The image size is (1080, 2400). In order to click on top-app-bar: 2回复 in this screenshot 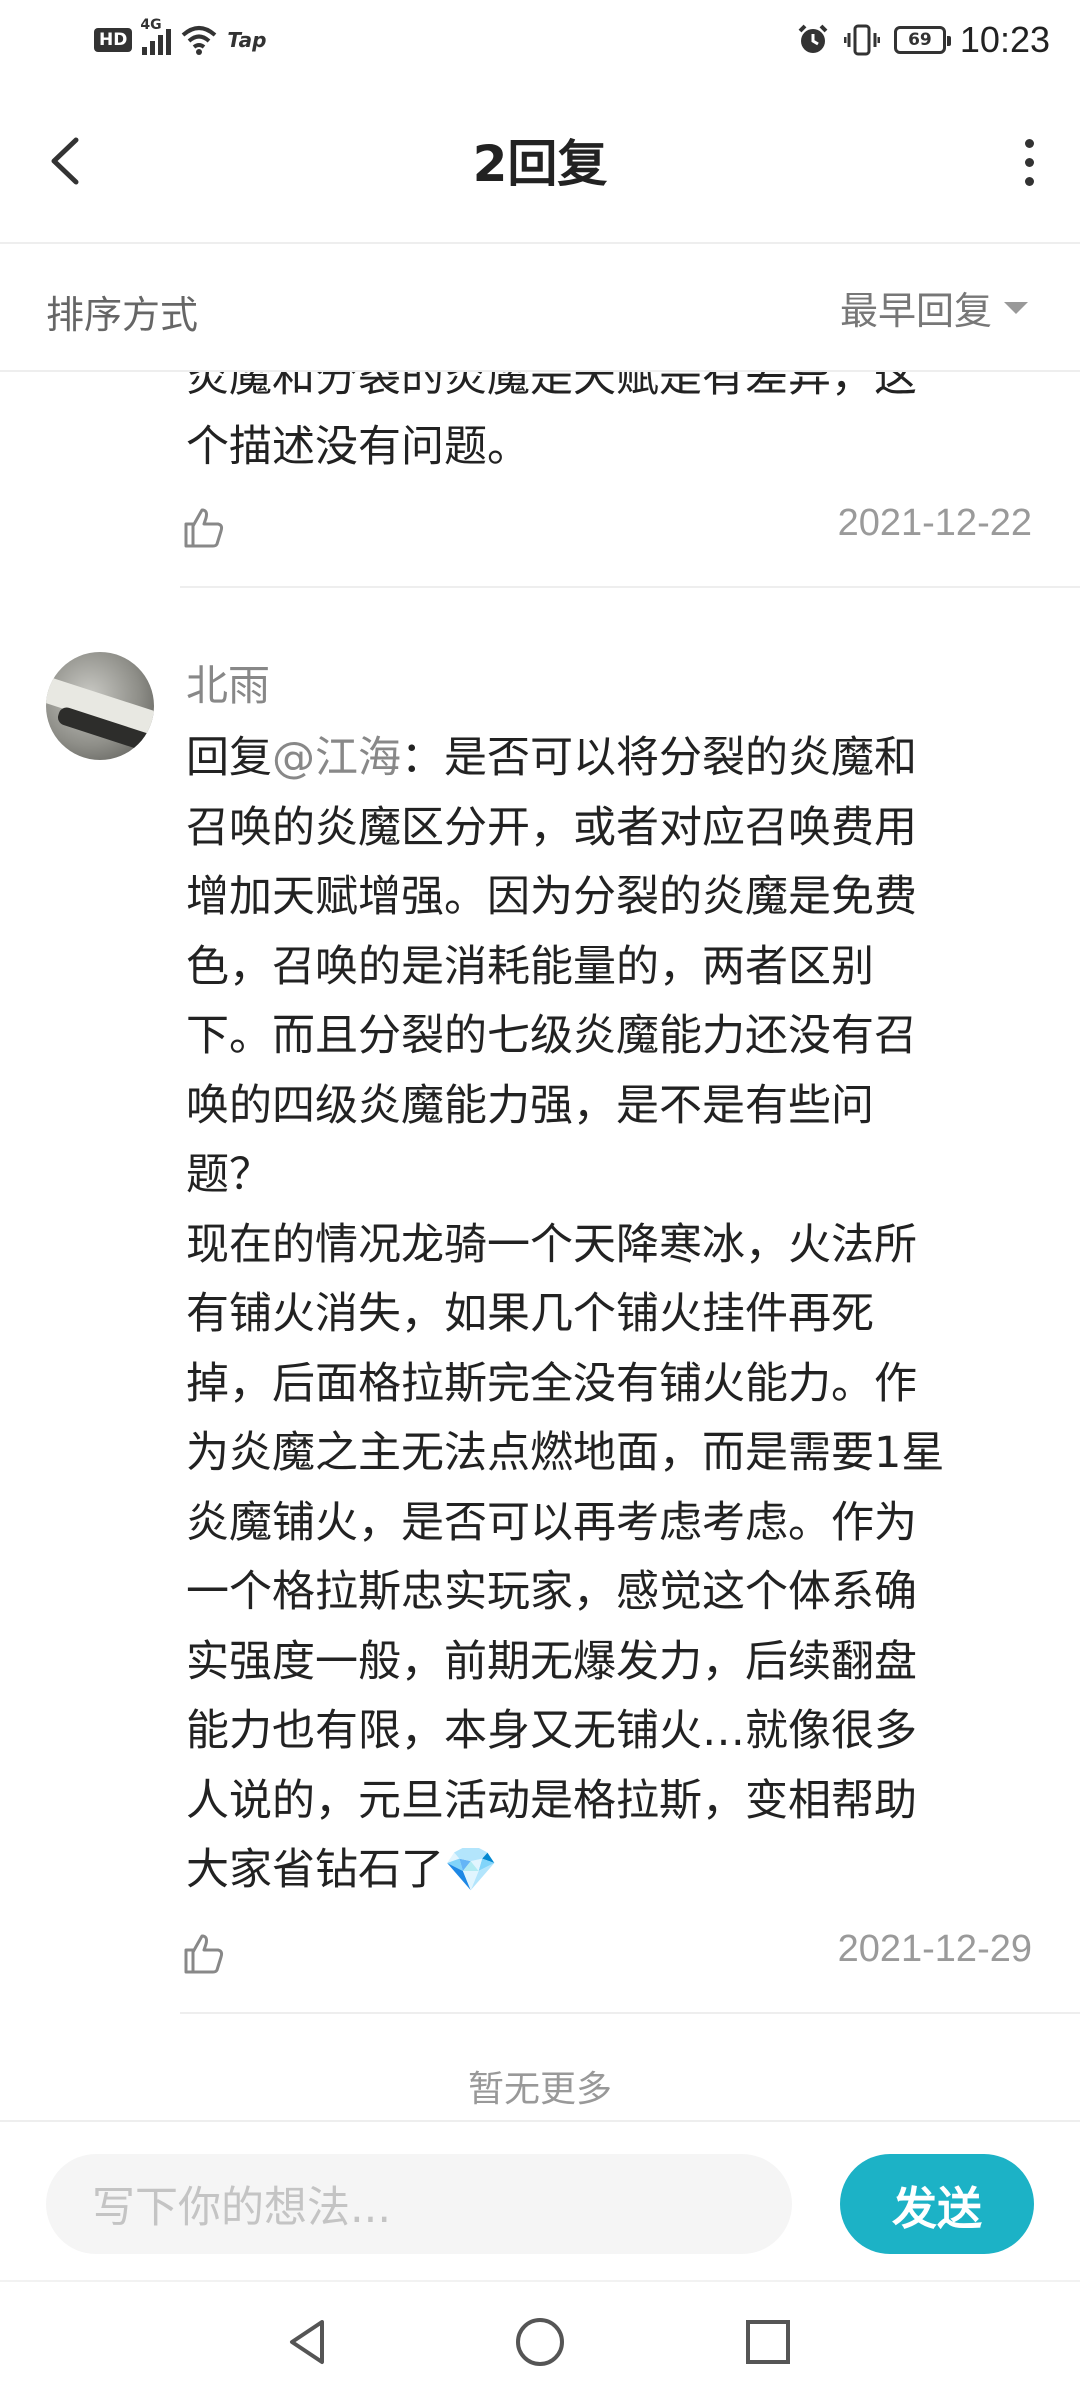, I will do `click(540, 162)`.